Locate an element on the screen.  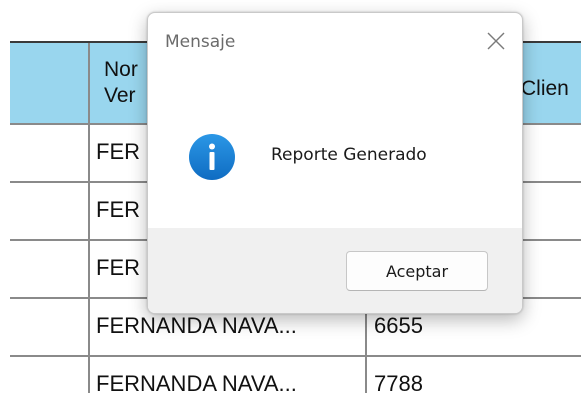
dialog-footer: Aceptar is located at coordinates (335, 270).